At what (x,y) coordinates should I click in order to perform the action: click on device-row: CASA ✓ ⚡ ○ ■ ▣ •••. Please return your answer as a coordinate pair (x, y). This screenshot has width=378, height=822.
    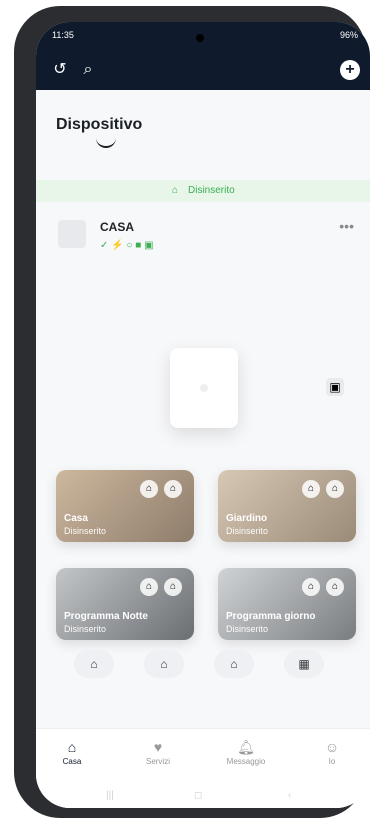
    Looking at the image, I should click on (203, 240).